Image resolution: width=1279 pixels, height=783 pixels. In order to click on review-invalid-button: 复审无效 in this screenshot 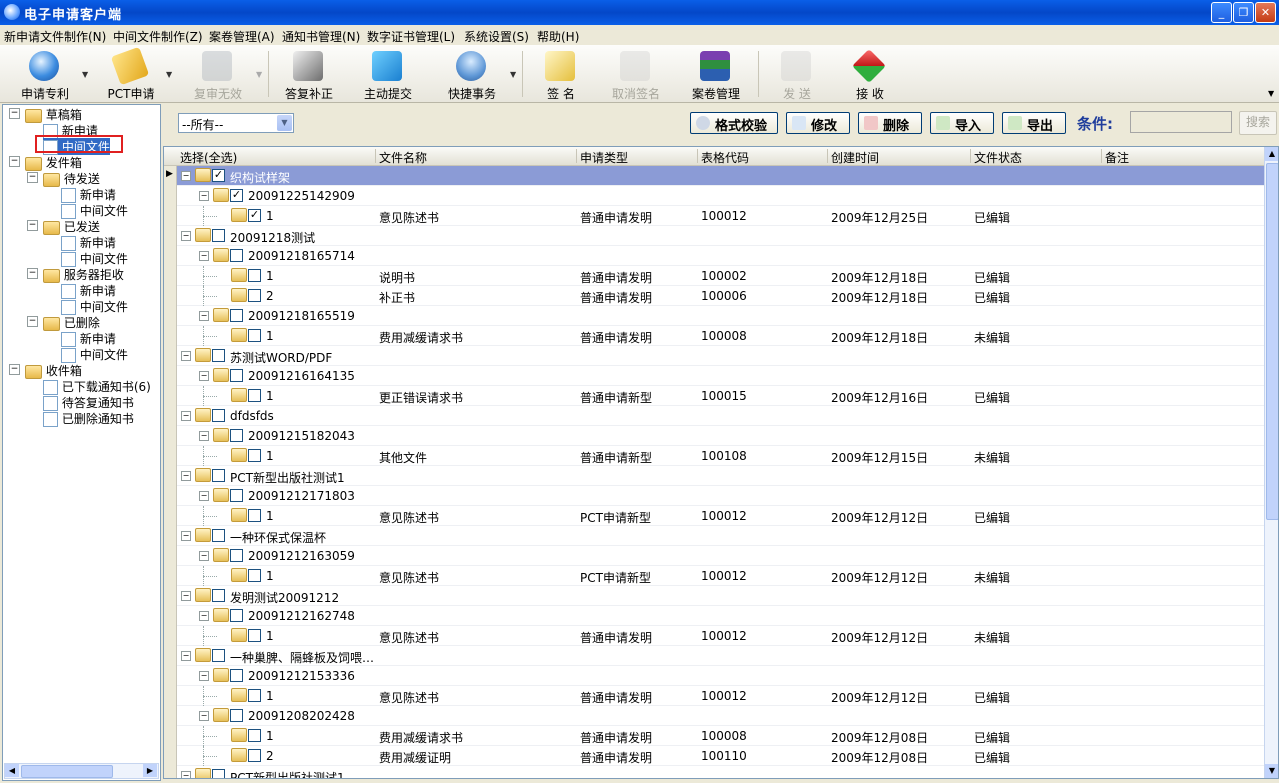, I will do `click(218, 74)`.